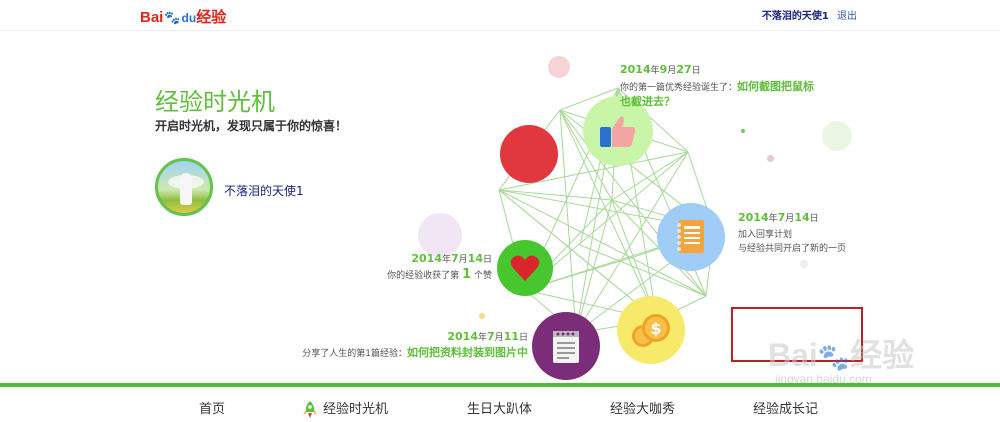 Image resolution: width=1000 pixels, height=422 pixels. Describe the element at coordinates (642, 407) in the screenshot. I see `nav-show: 经验大咖秀` at that location.